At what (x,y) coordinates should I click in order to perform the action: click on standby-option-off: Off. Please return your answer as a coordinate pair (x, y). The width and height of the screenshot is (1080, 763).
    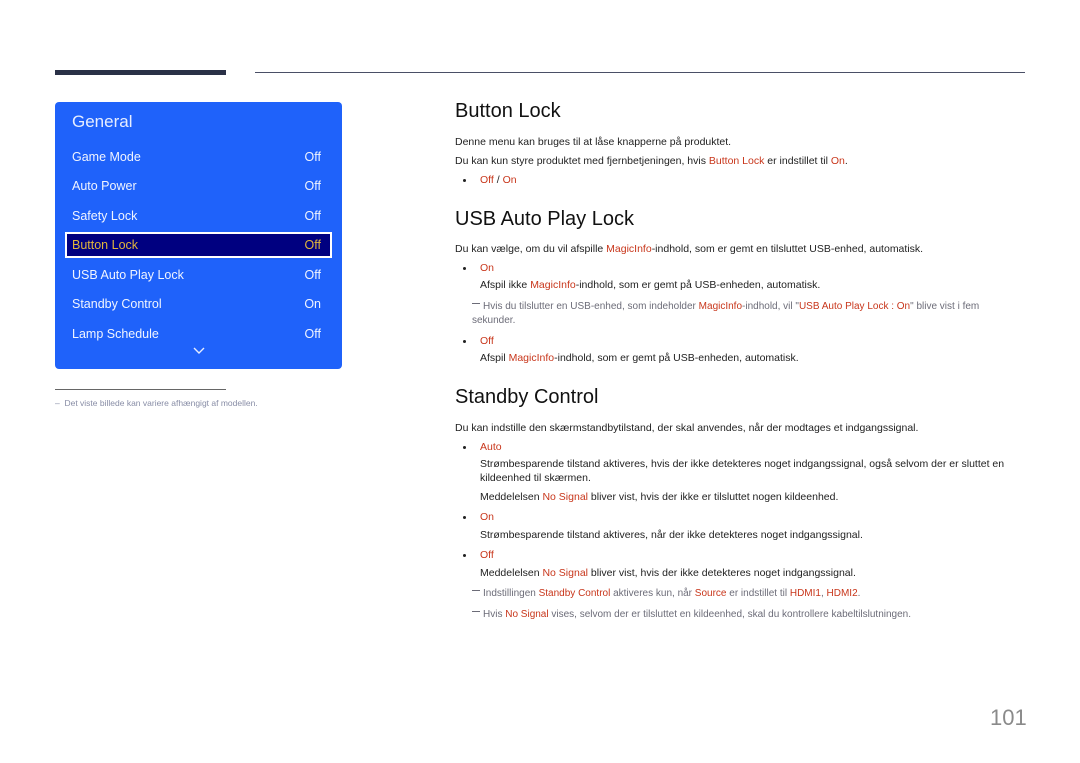
    Looking at the image, I should click on (478, 555).